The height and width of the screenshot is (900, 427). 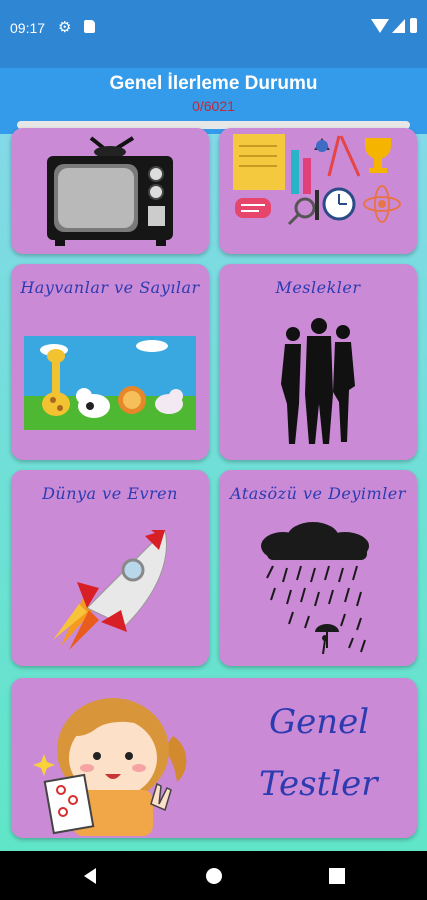 What do you see at coordinates (319, 722) in the screenshot?
I see `general-tests-label-1: Genel` at bounding box center [319, 722].